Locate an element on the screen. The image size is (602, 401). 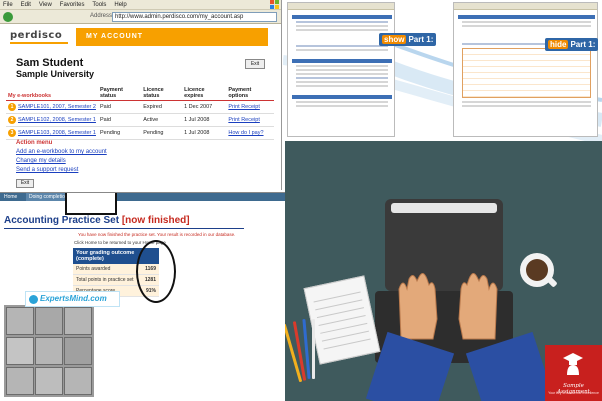
practice-title-text: Accounting Practice Set is located at coordinates (62, 220).